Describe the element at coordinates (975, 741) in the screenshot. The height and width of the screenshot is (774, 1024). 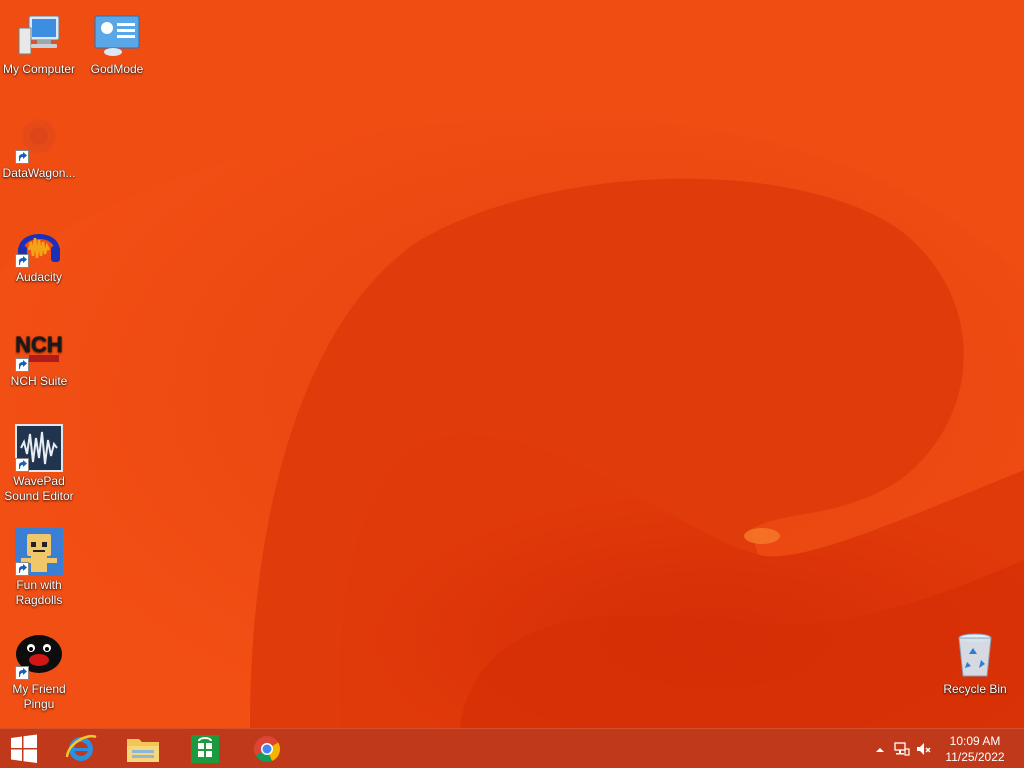
I see `clock-time: 10:09 AM` at that location.